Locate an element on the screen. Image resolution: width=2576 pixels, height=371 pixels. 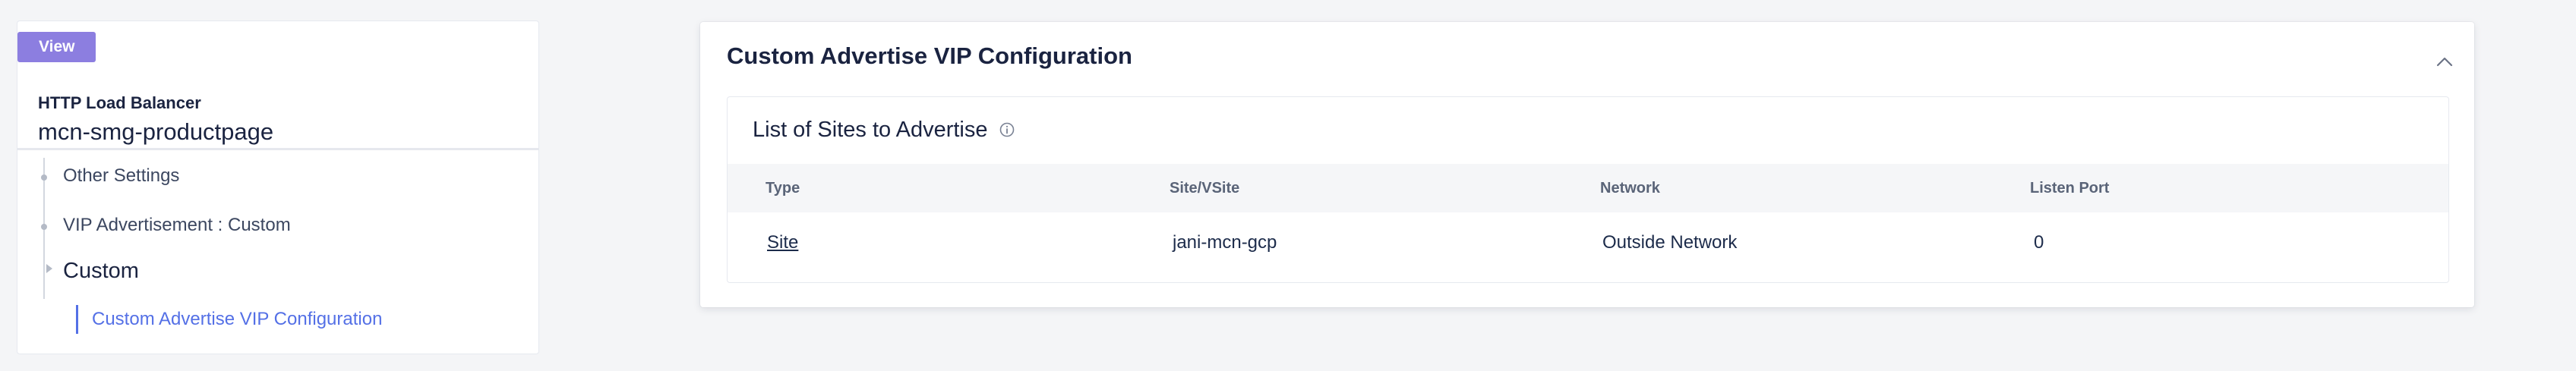
table-header: Type Site/VSite Network Listen Port is located at coordinates (1588, 188).